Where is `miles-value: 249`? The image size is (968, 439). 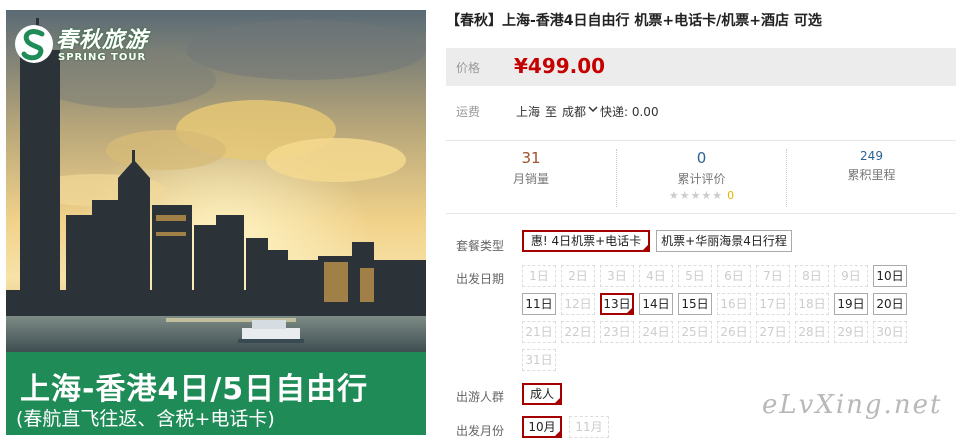
miles-value: 249 is located at coordinates (871, 156).